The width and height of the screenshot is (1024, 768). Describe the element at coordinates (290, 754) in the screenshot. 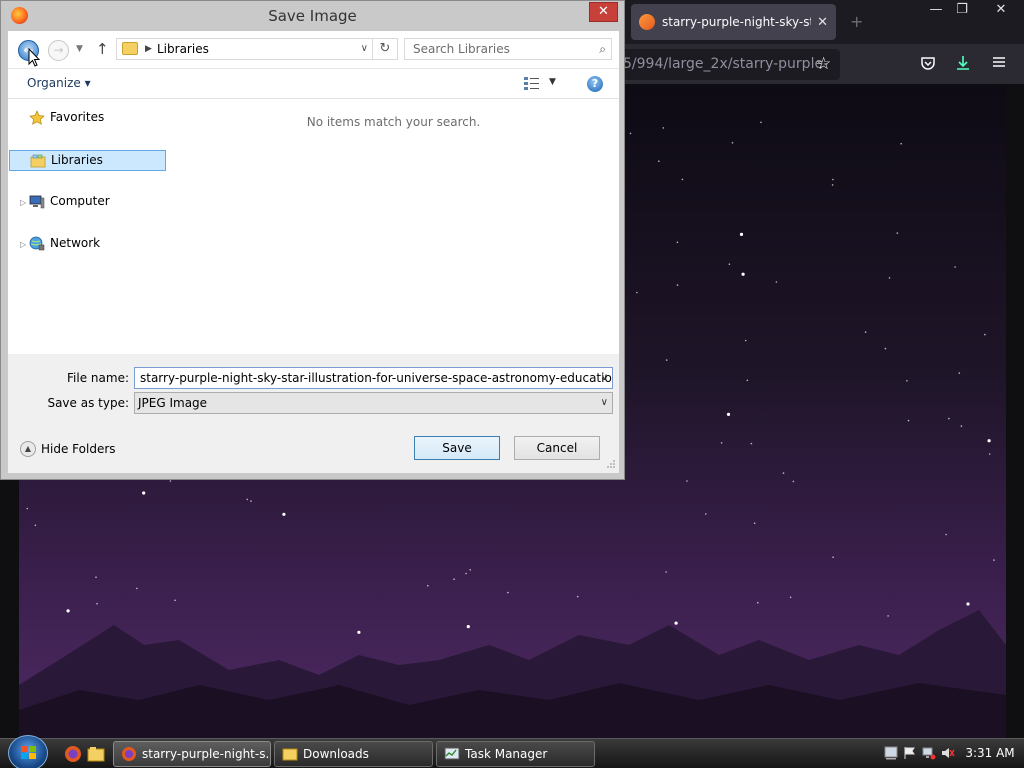

I see `folder-icon` at that location.